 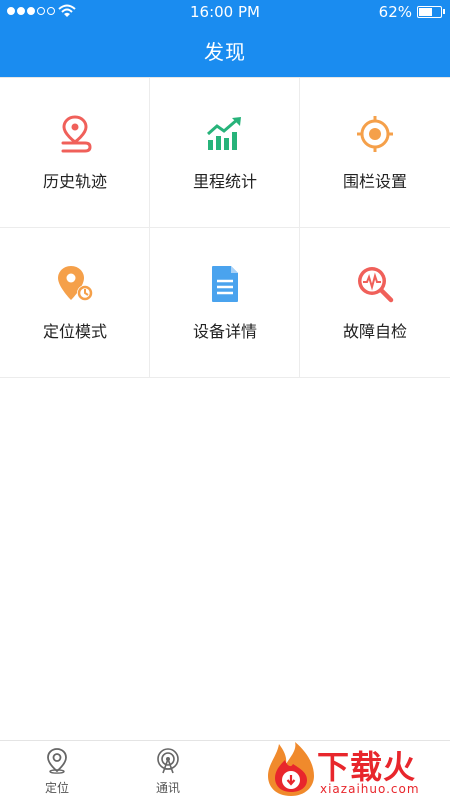 What do you see at coordinates (357, 769) in the screenshot?
I see `site-watermark: 下载火 xiazaihuo.com` at bounding box center [357, 769].